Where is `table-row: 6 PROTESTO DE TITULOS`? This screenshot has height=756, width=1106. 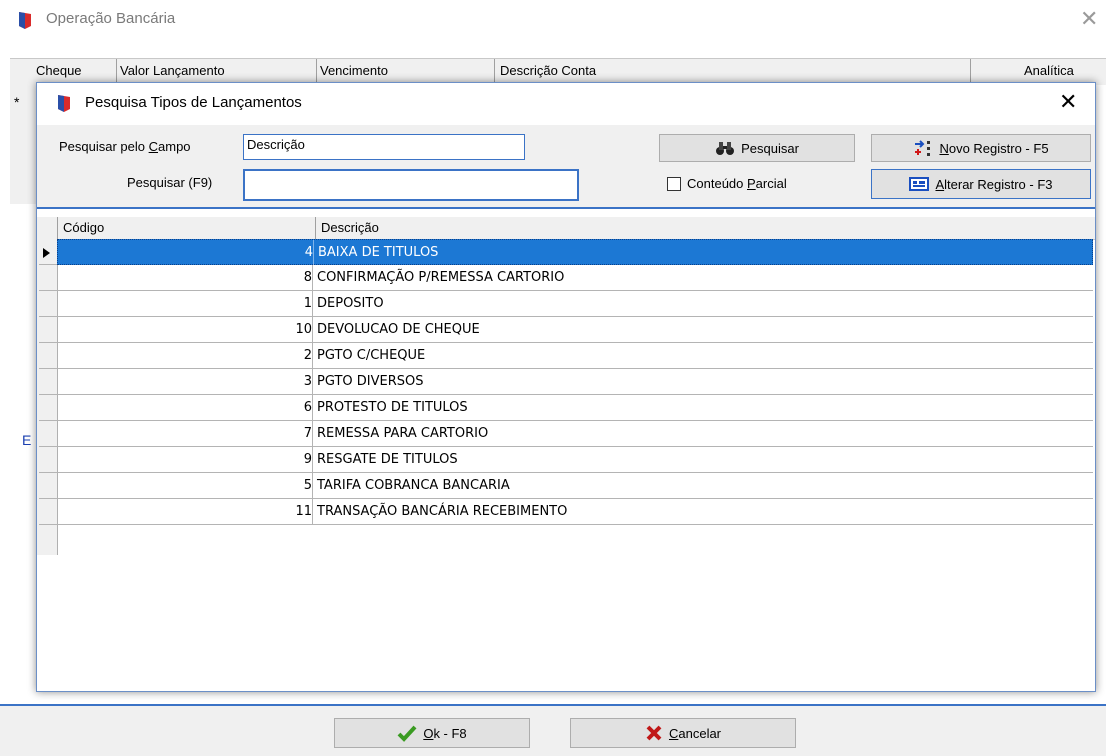
table-row: 6 PROTESTO DE TITULOS is located at coordinates (575, 408).